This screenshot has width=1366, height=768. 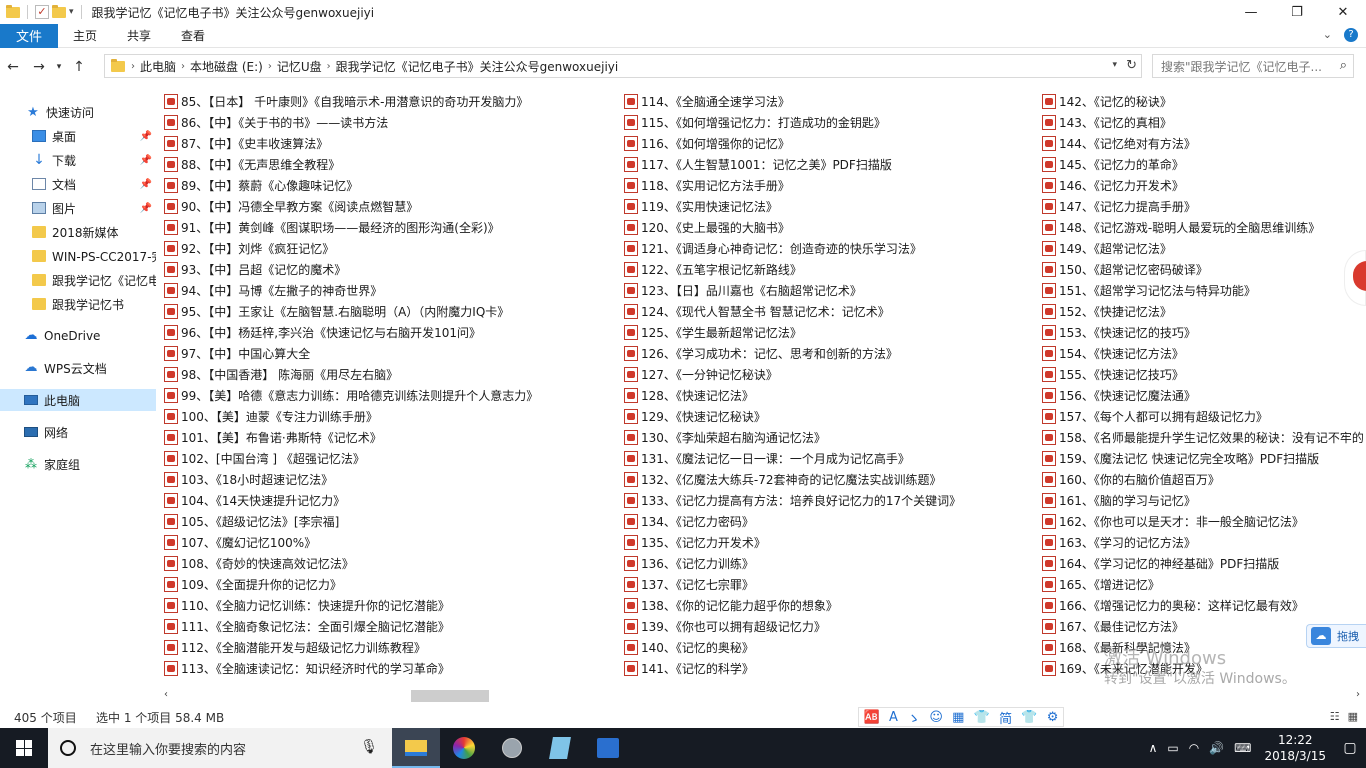 What do you see at coordinates (790, 248) in the screenshot?
I see `file-item: 121、《调适身心神奇记忆：创造奇迹的快乐学习法》` at bounding box center [790, 248].